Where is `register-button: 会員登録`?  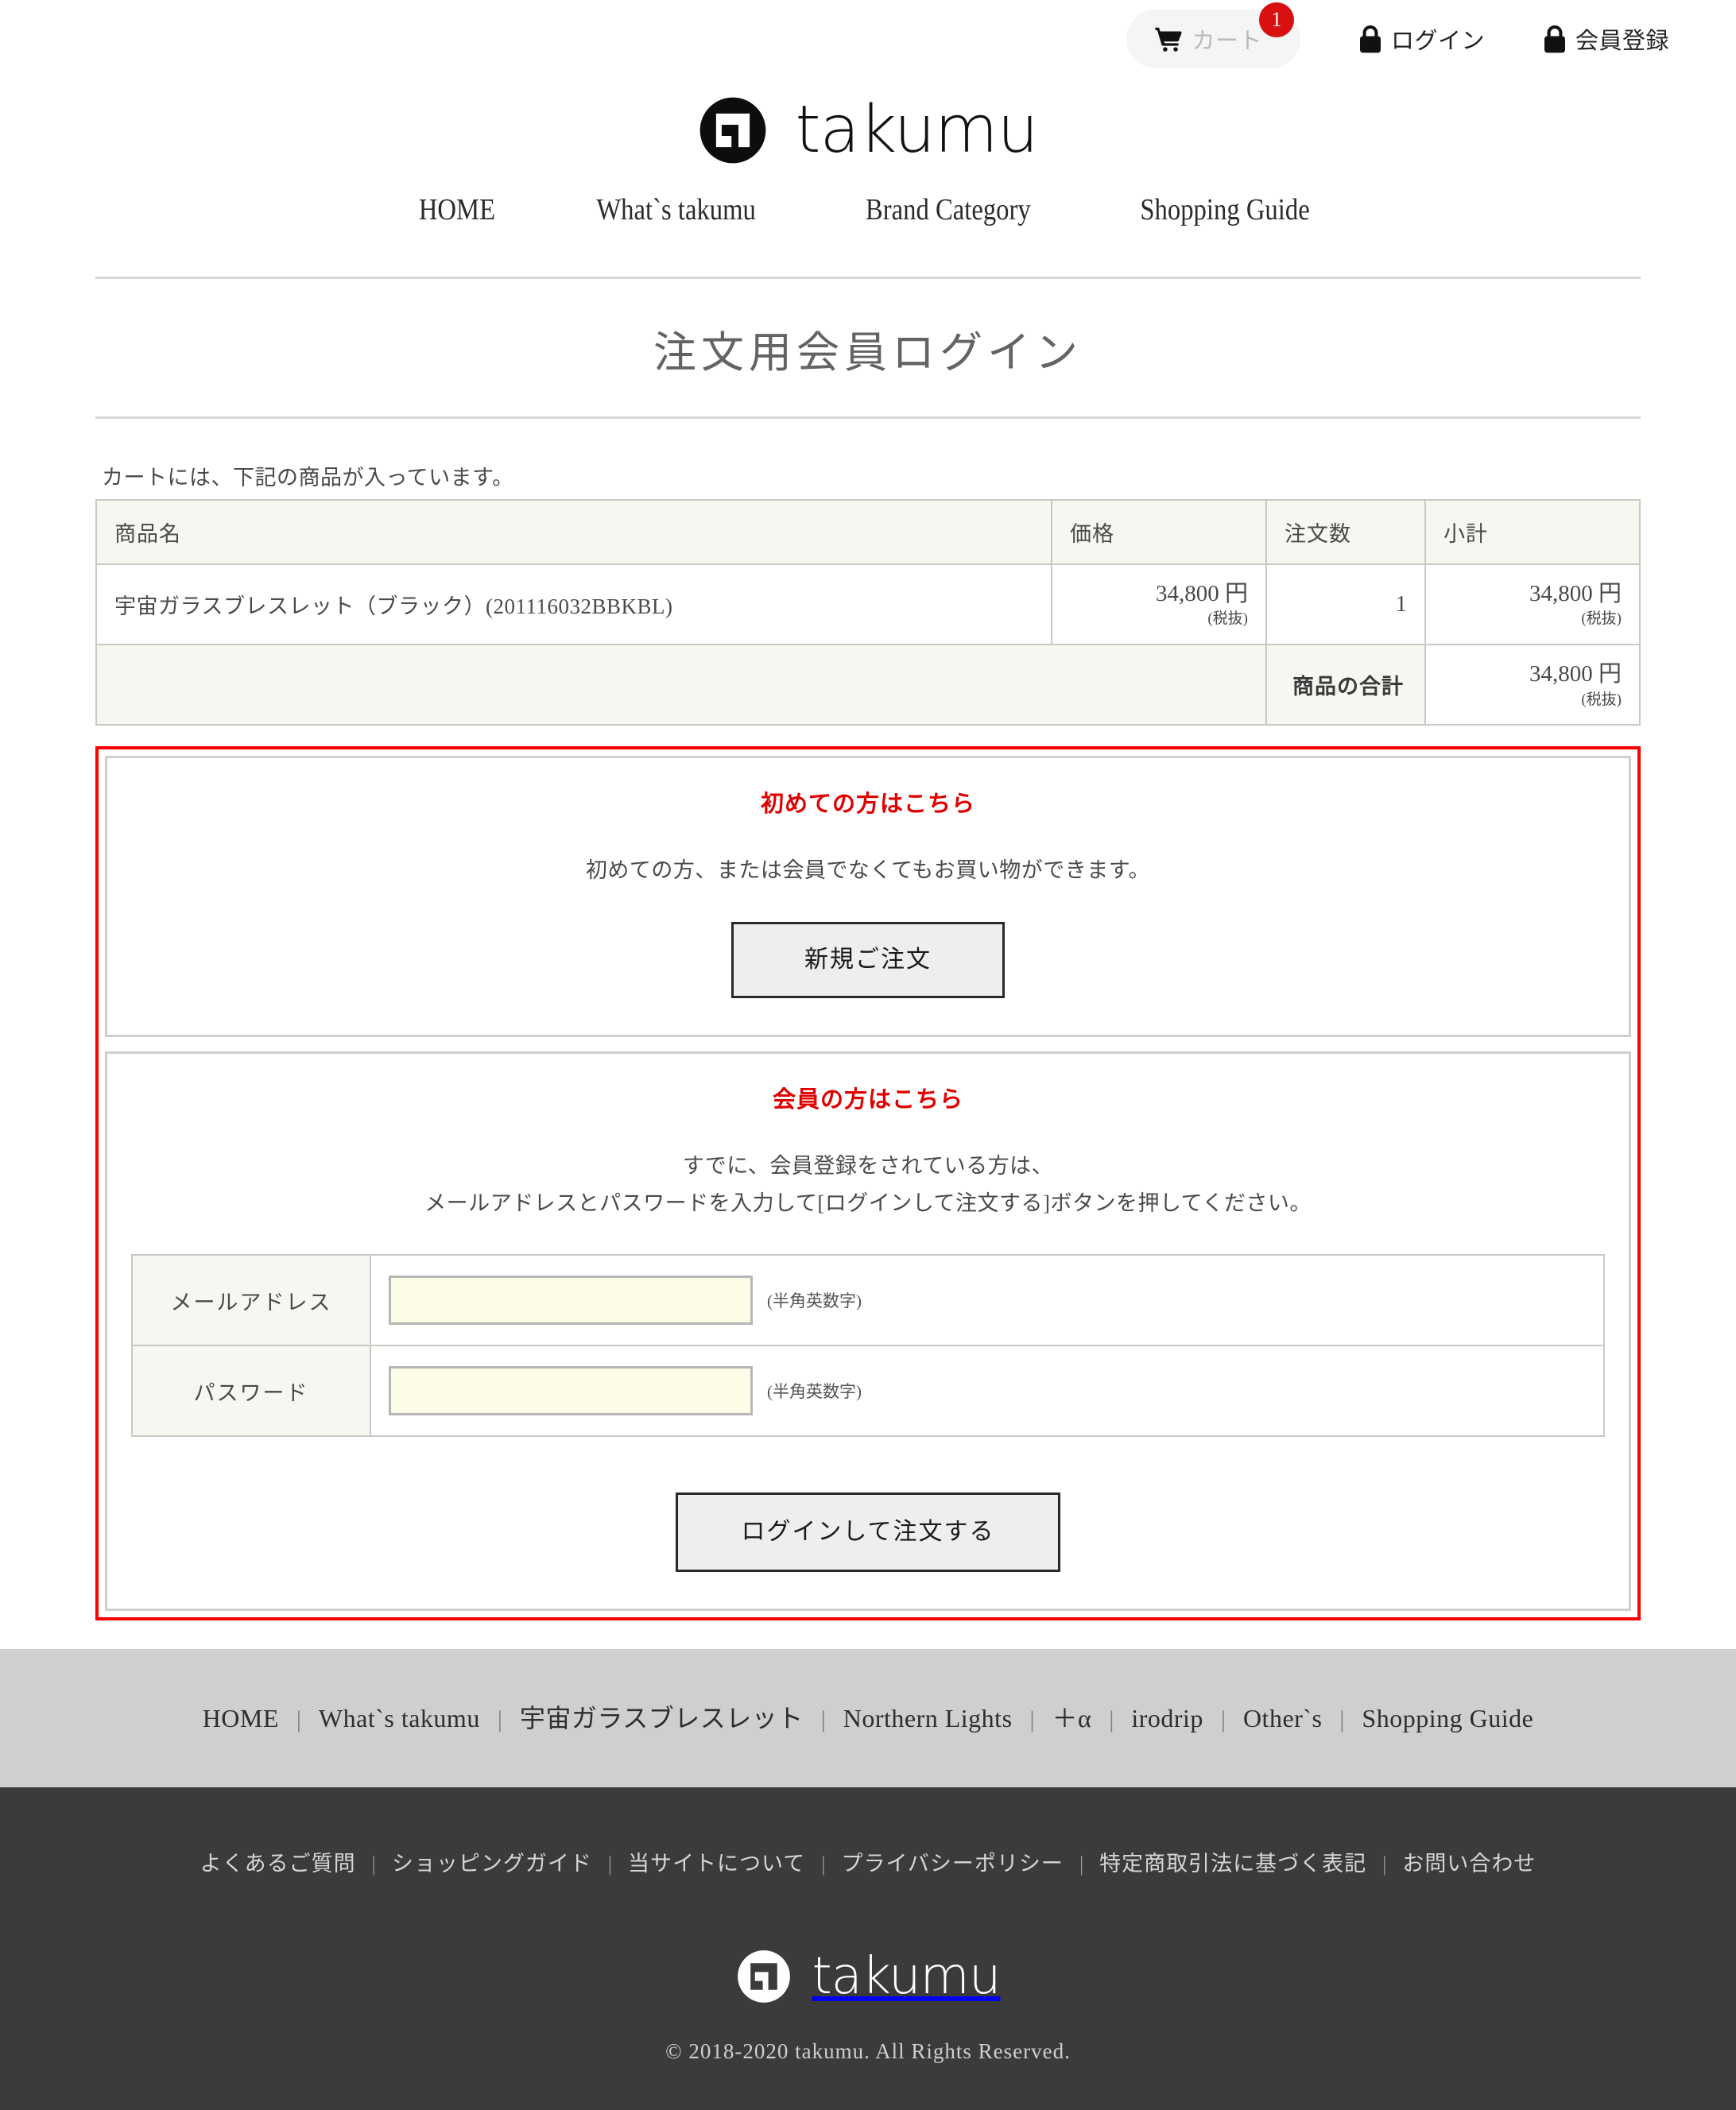
register-button: 会員登録 is located at coordinates (1605, 39).